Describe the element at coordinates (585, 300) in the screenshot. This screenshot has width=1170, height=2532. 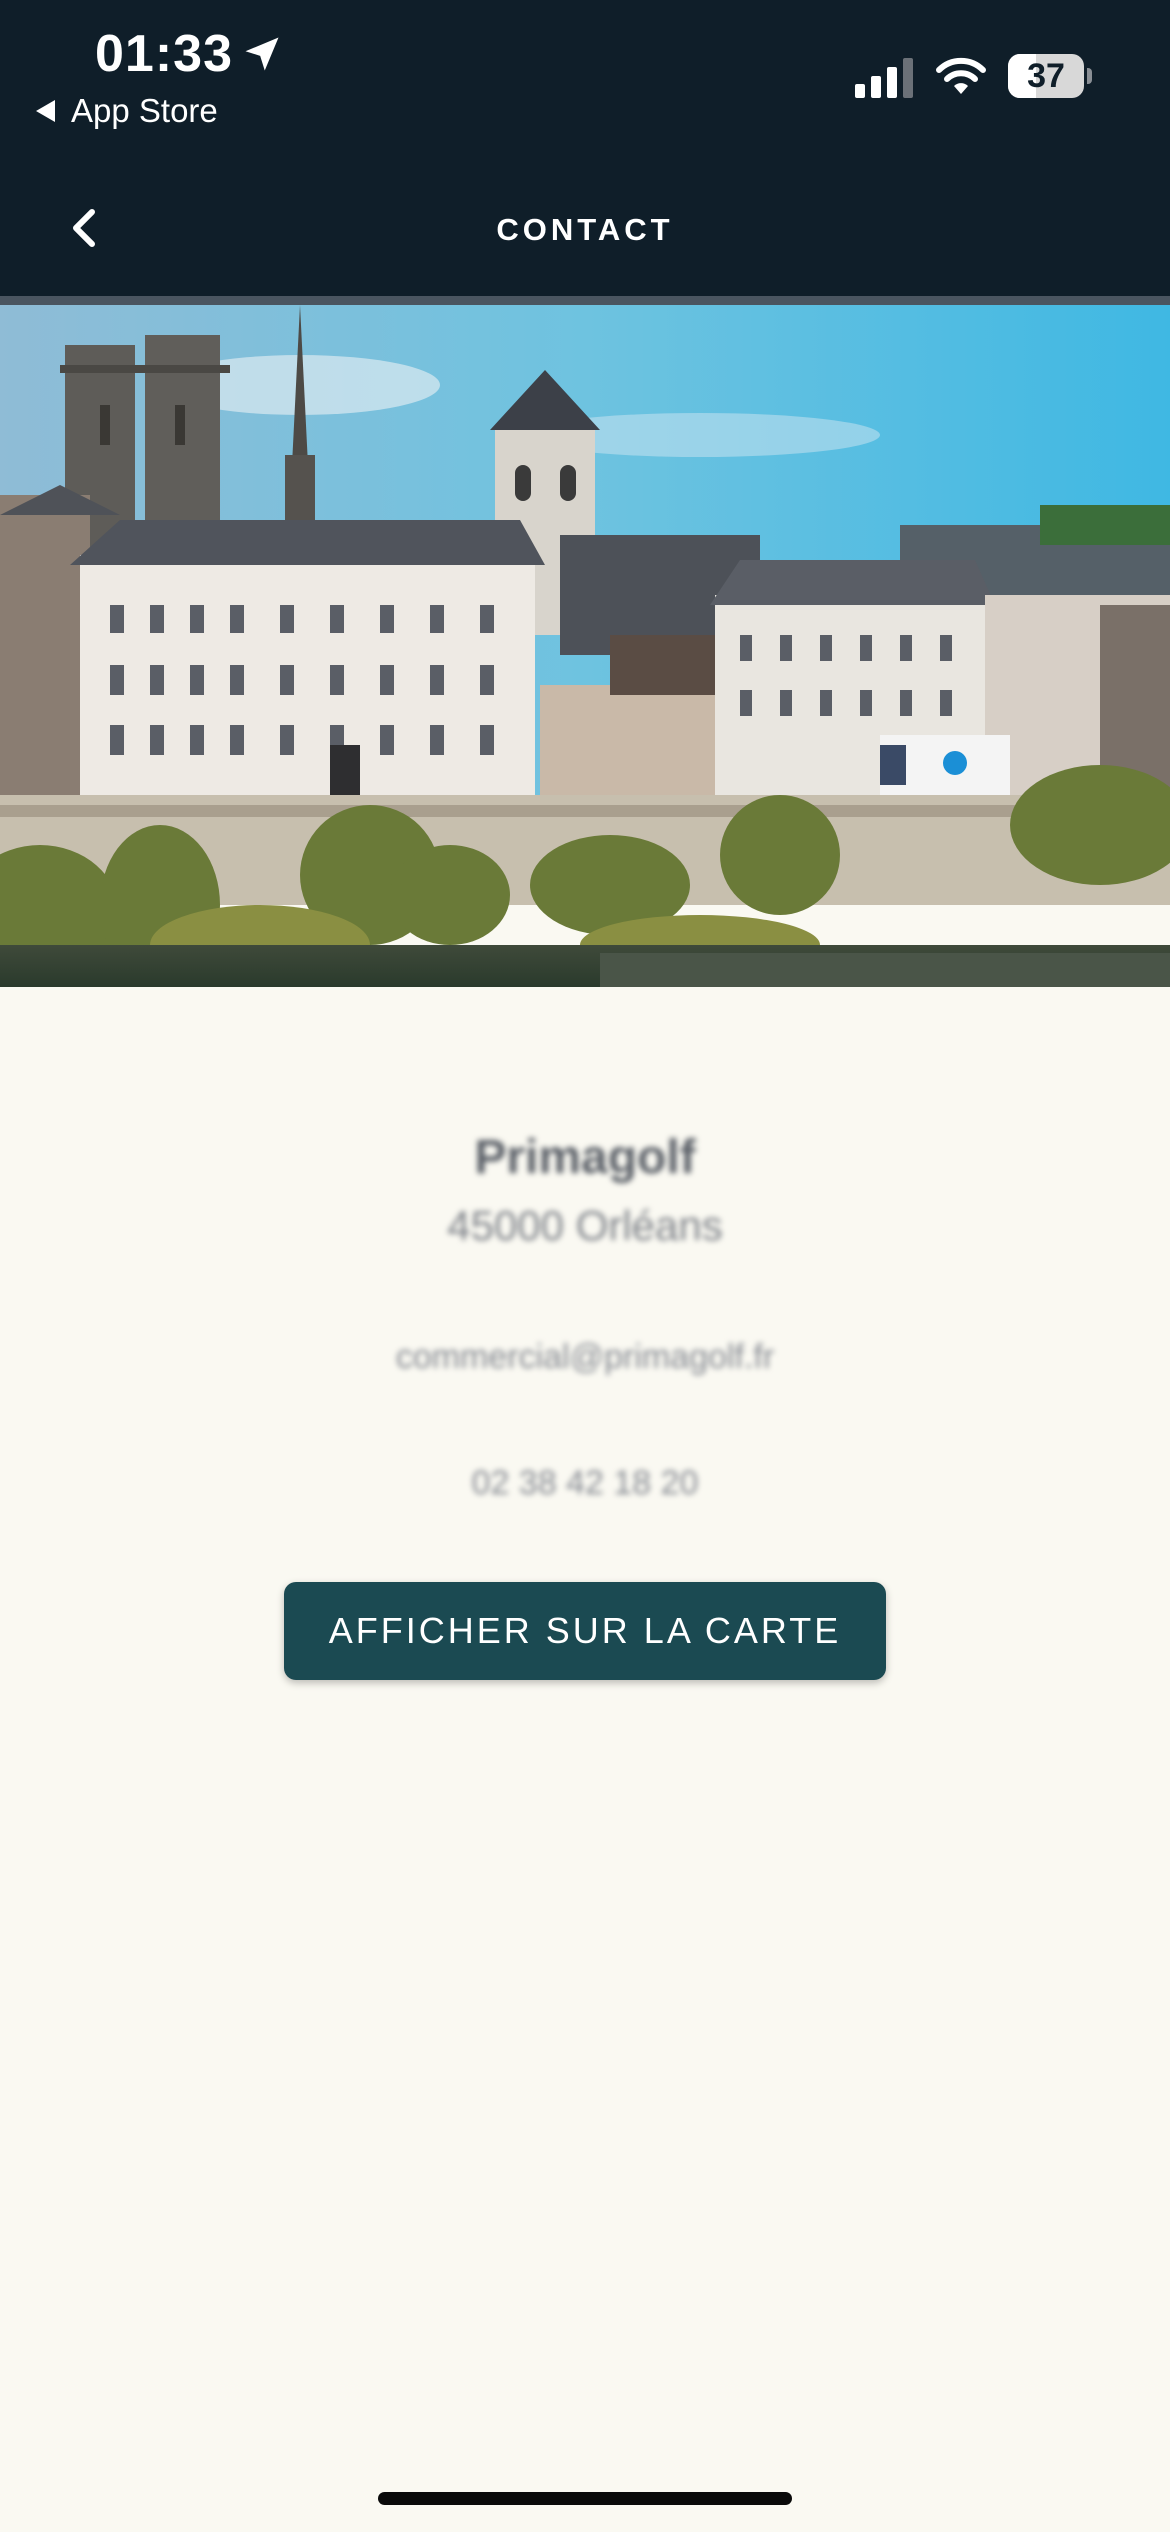
I see `header-divider` at that location.